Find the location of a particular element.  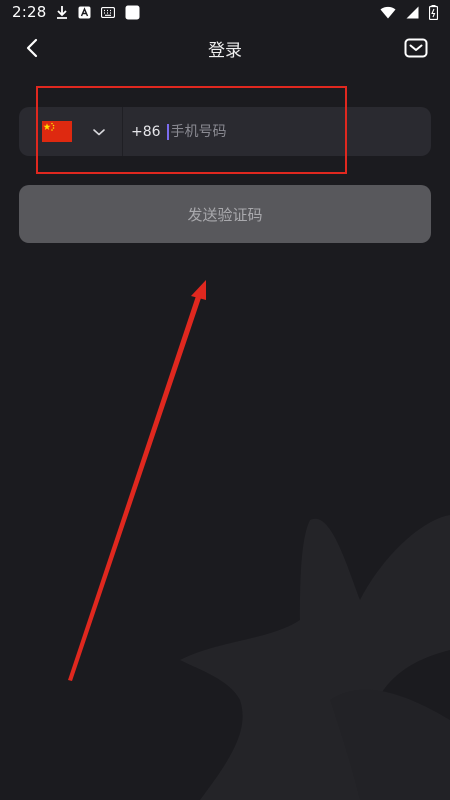

signal-icon is located at coordinates (412, 12).